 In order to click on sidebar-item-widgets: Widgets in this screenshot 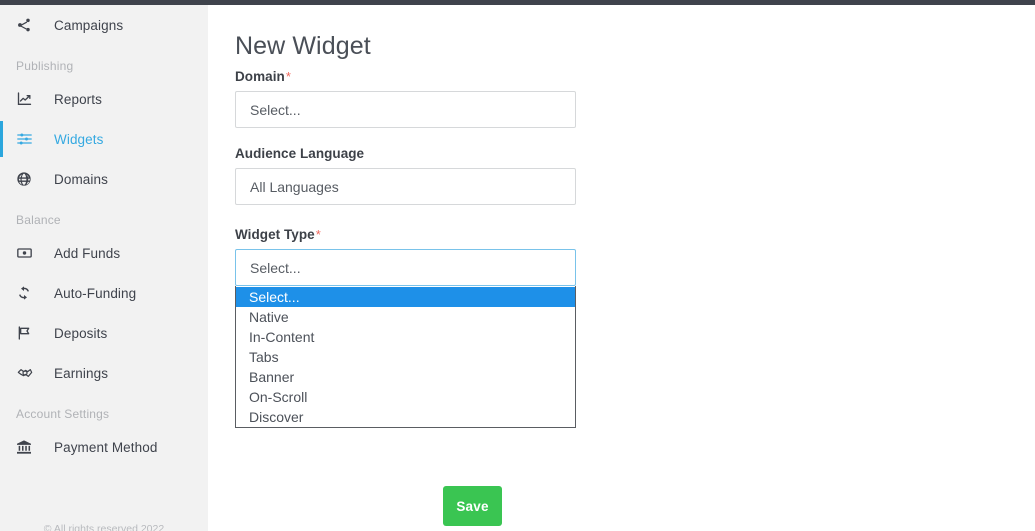, I will do `click(104, 139)`.